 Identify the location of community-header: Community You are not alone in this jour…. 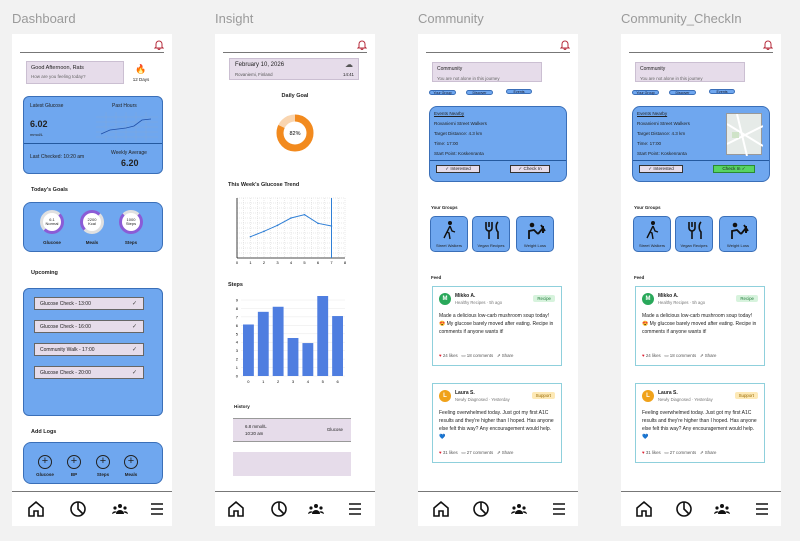
(690, 72).